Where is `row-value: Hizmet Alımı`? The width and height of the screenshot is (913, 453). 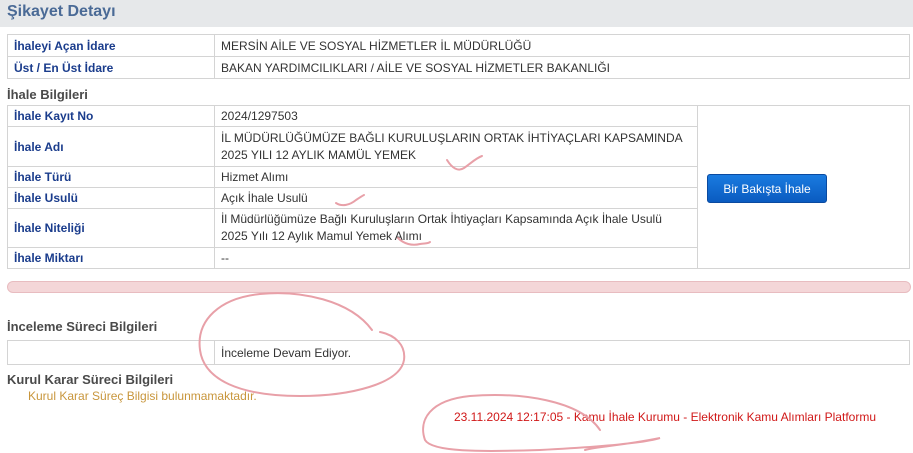 row-value: Hizmet Alımı is located at coordinates (456, 177).